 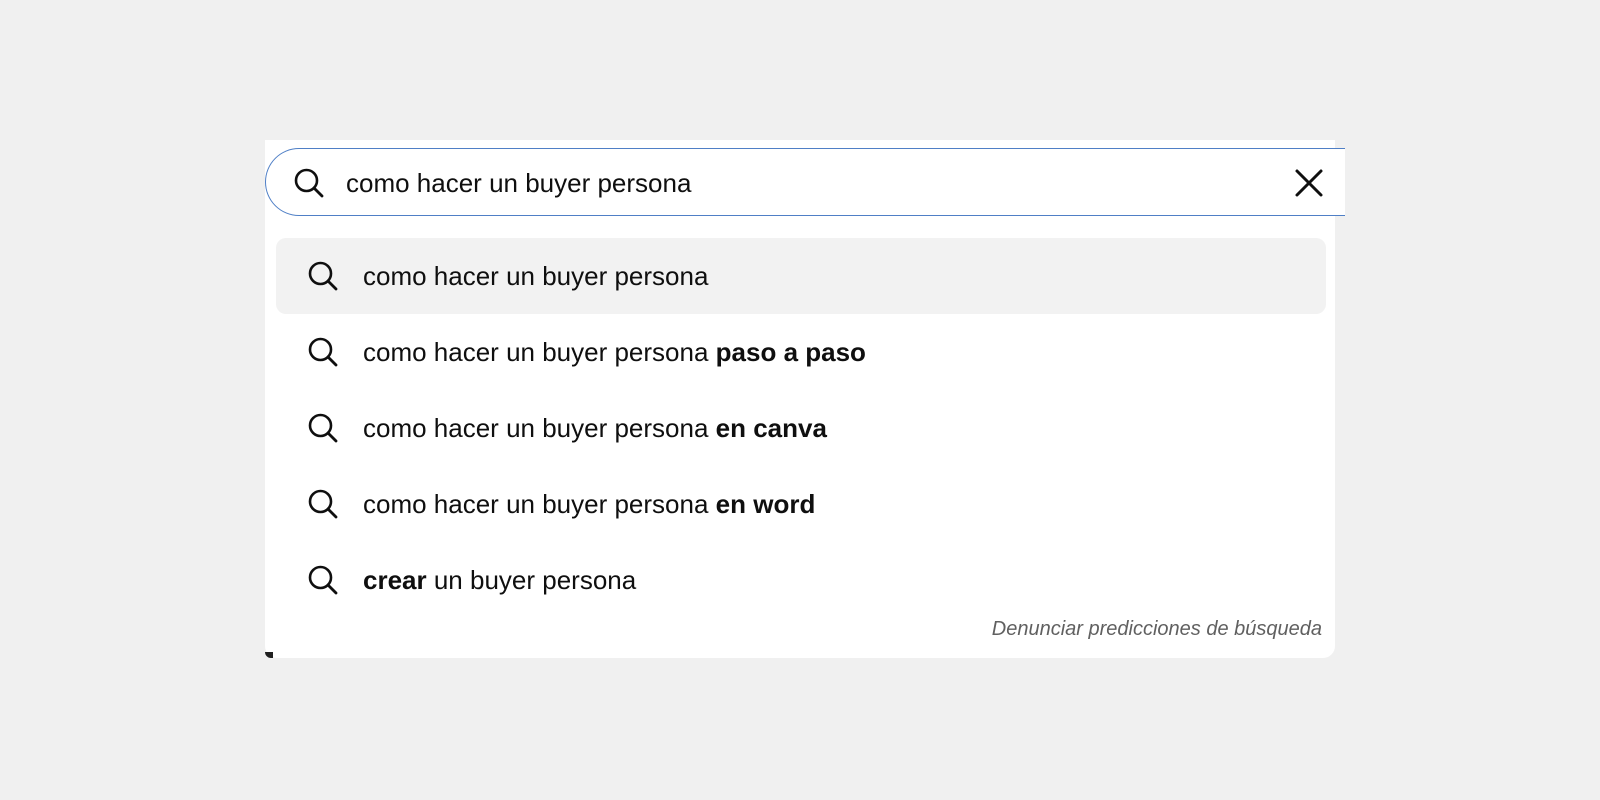 I want to click on suggestion-label: como hacer un buyer persona en canva, so click(x=595, y=428).